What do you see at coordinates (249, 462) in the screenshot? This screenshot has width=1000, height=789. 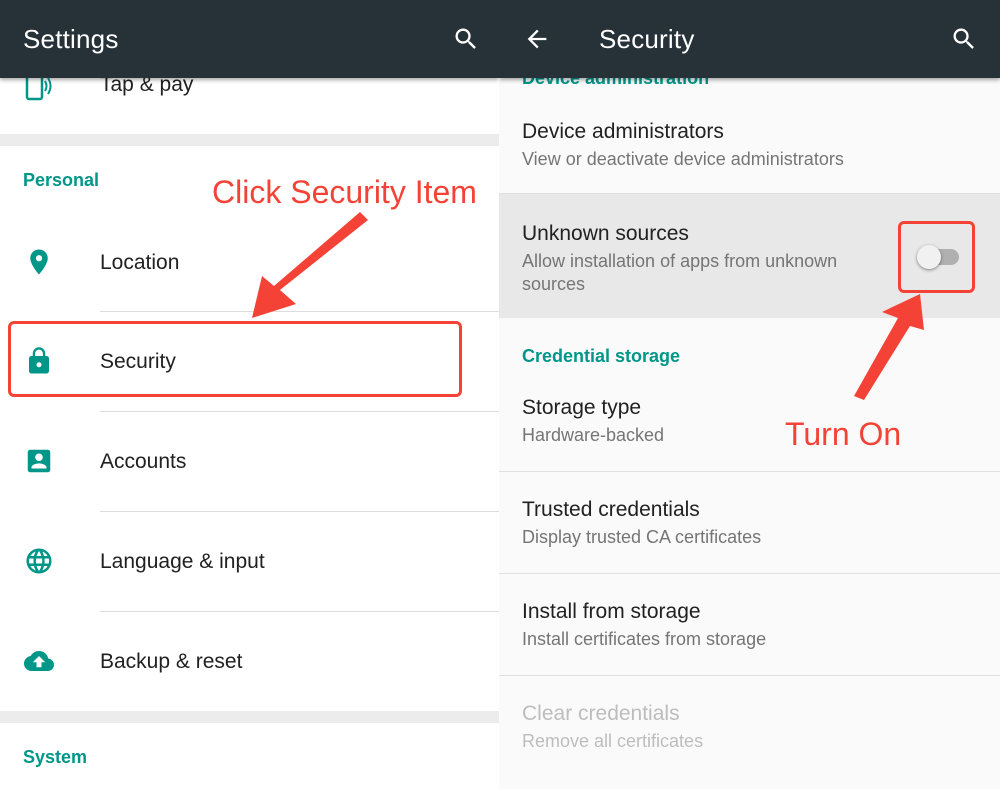 I see `settings-item-accounts: Accounts` at bounding box center [249, 462].